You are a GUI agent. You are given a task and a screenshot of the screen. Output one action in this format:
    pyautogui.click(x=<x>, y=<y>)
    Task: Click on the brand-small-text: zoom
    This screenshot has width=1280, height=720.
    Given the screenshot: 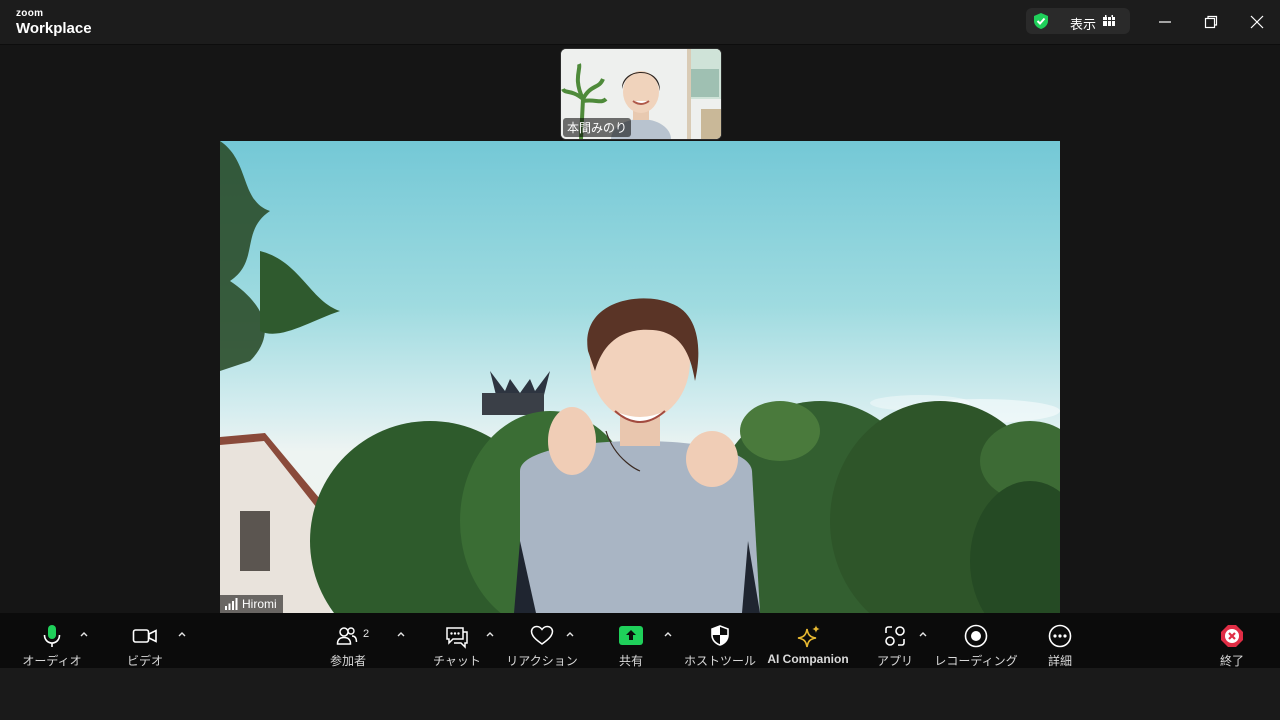 What is the action you would take?
    pyautogui.click(x=30, y=13)
    